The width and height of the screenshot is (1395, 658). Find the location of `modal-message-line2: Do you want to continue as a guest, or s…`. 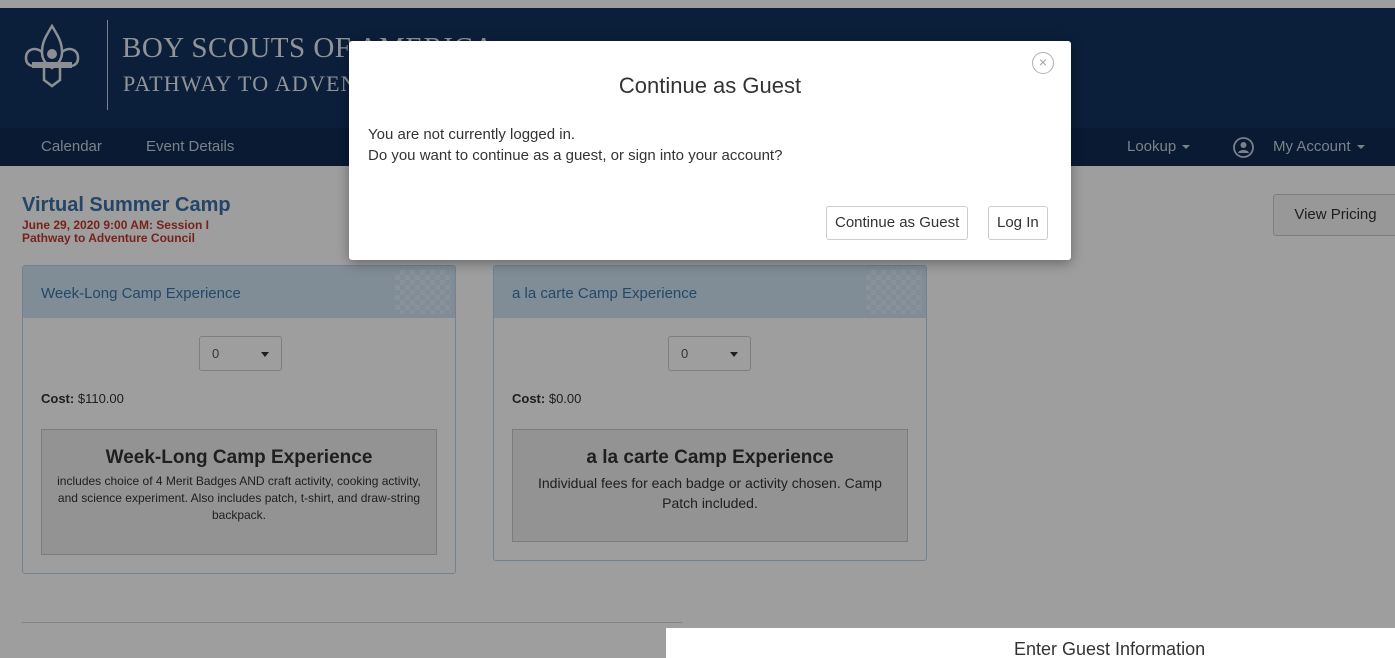

modal-message-line2: Do you want to continue as a guest, or s… is located at coordinates (575, 155).